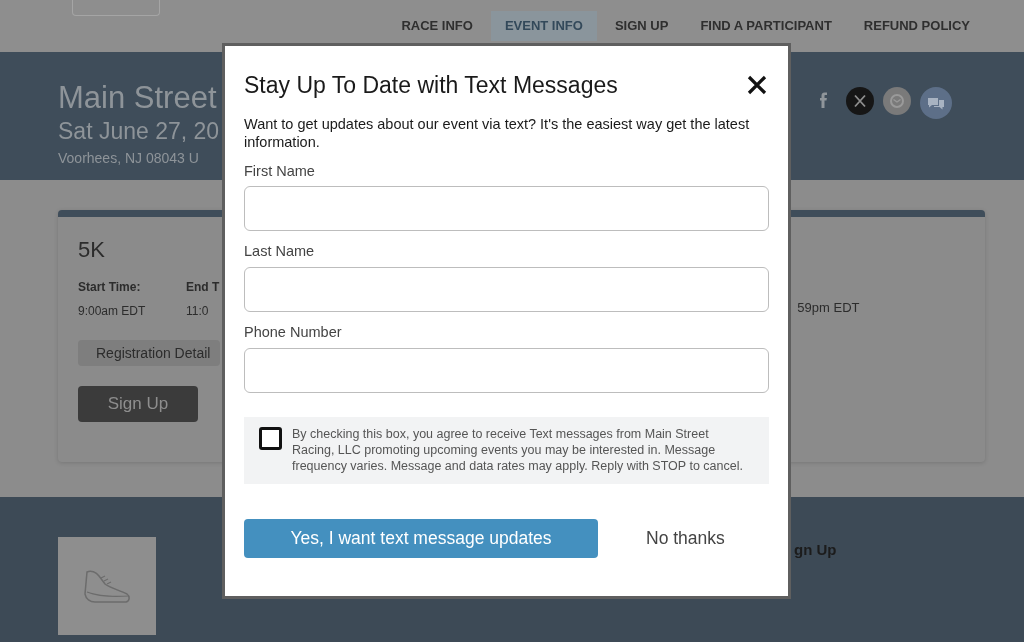 This screenshot has height=642, width=1024. I want to click on nav-link: SIGN UP, so click(641, 26).